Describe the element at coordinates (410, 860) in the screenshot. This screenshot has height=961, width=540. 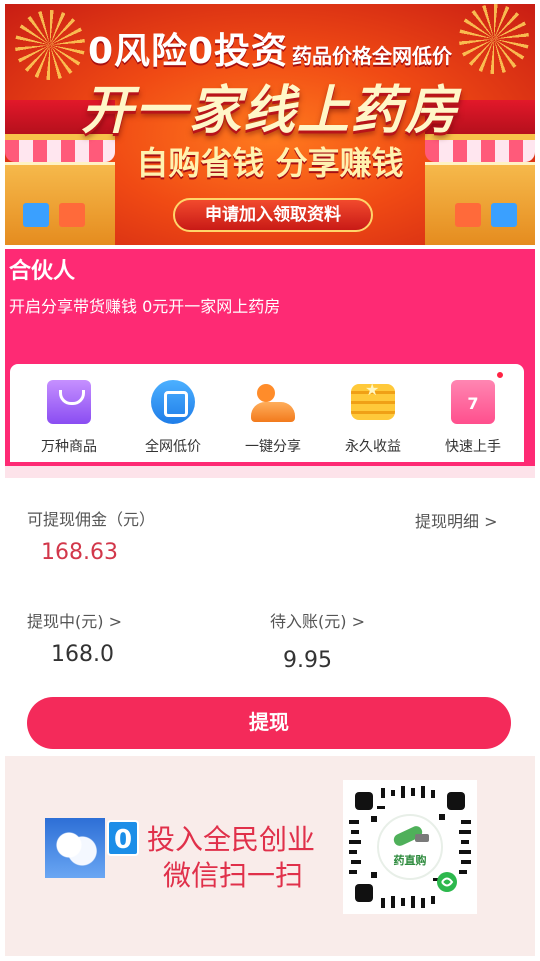
I see `qr-brand-text: 药直购` at that location.